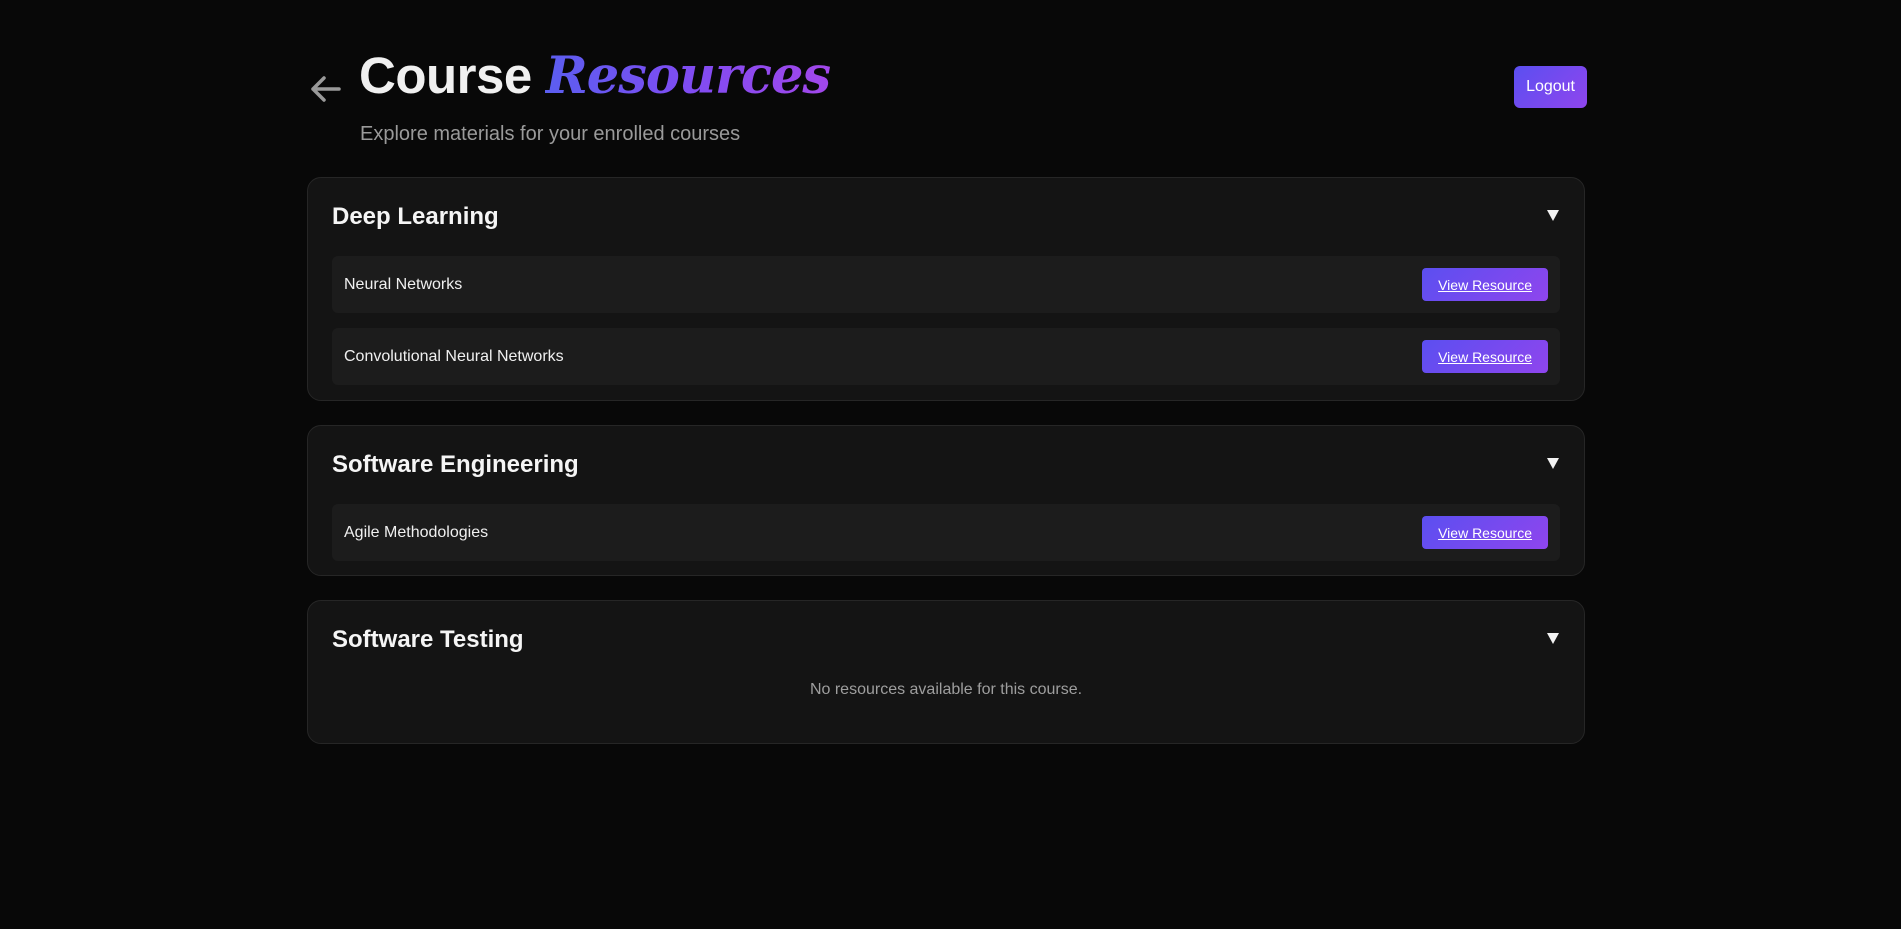  I want to click on resource-name: Neural Networks, so click(403, 284).